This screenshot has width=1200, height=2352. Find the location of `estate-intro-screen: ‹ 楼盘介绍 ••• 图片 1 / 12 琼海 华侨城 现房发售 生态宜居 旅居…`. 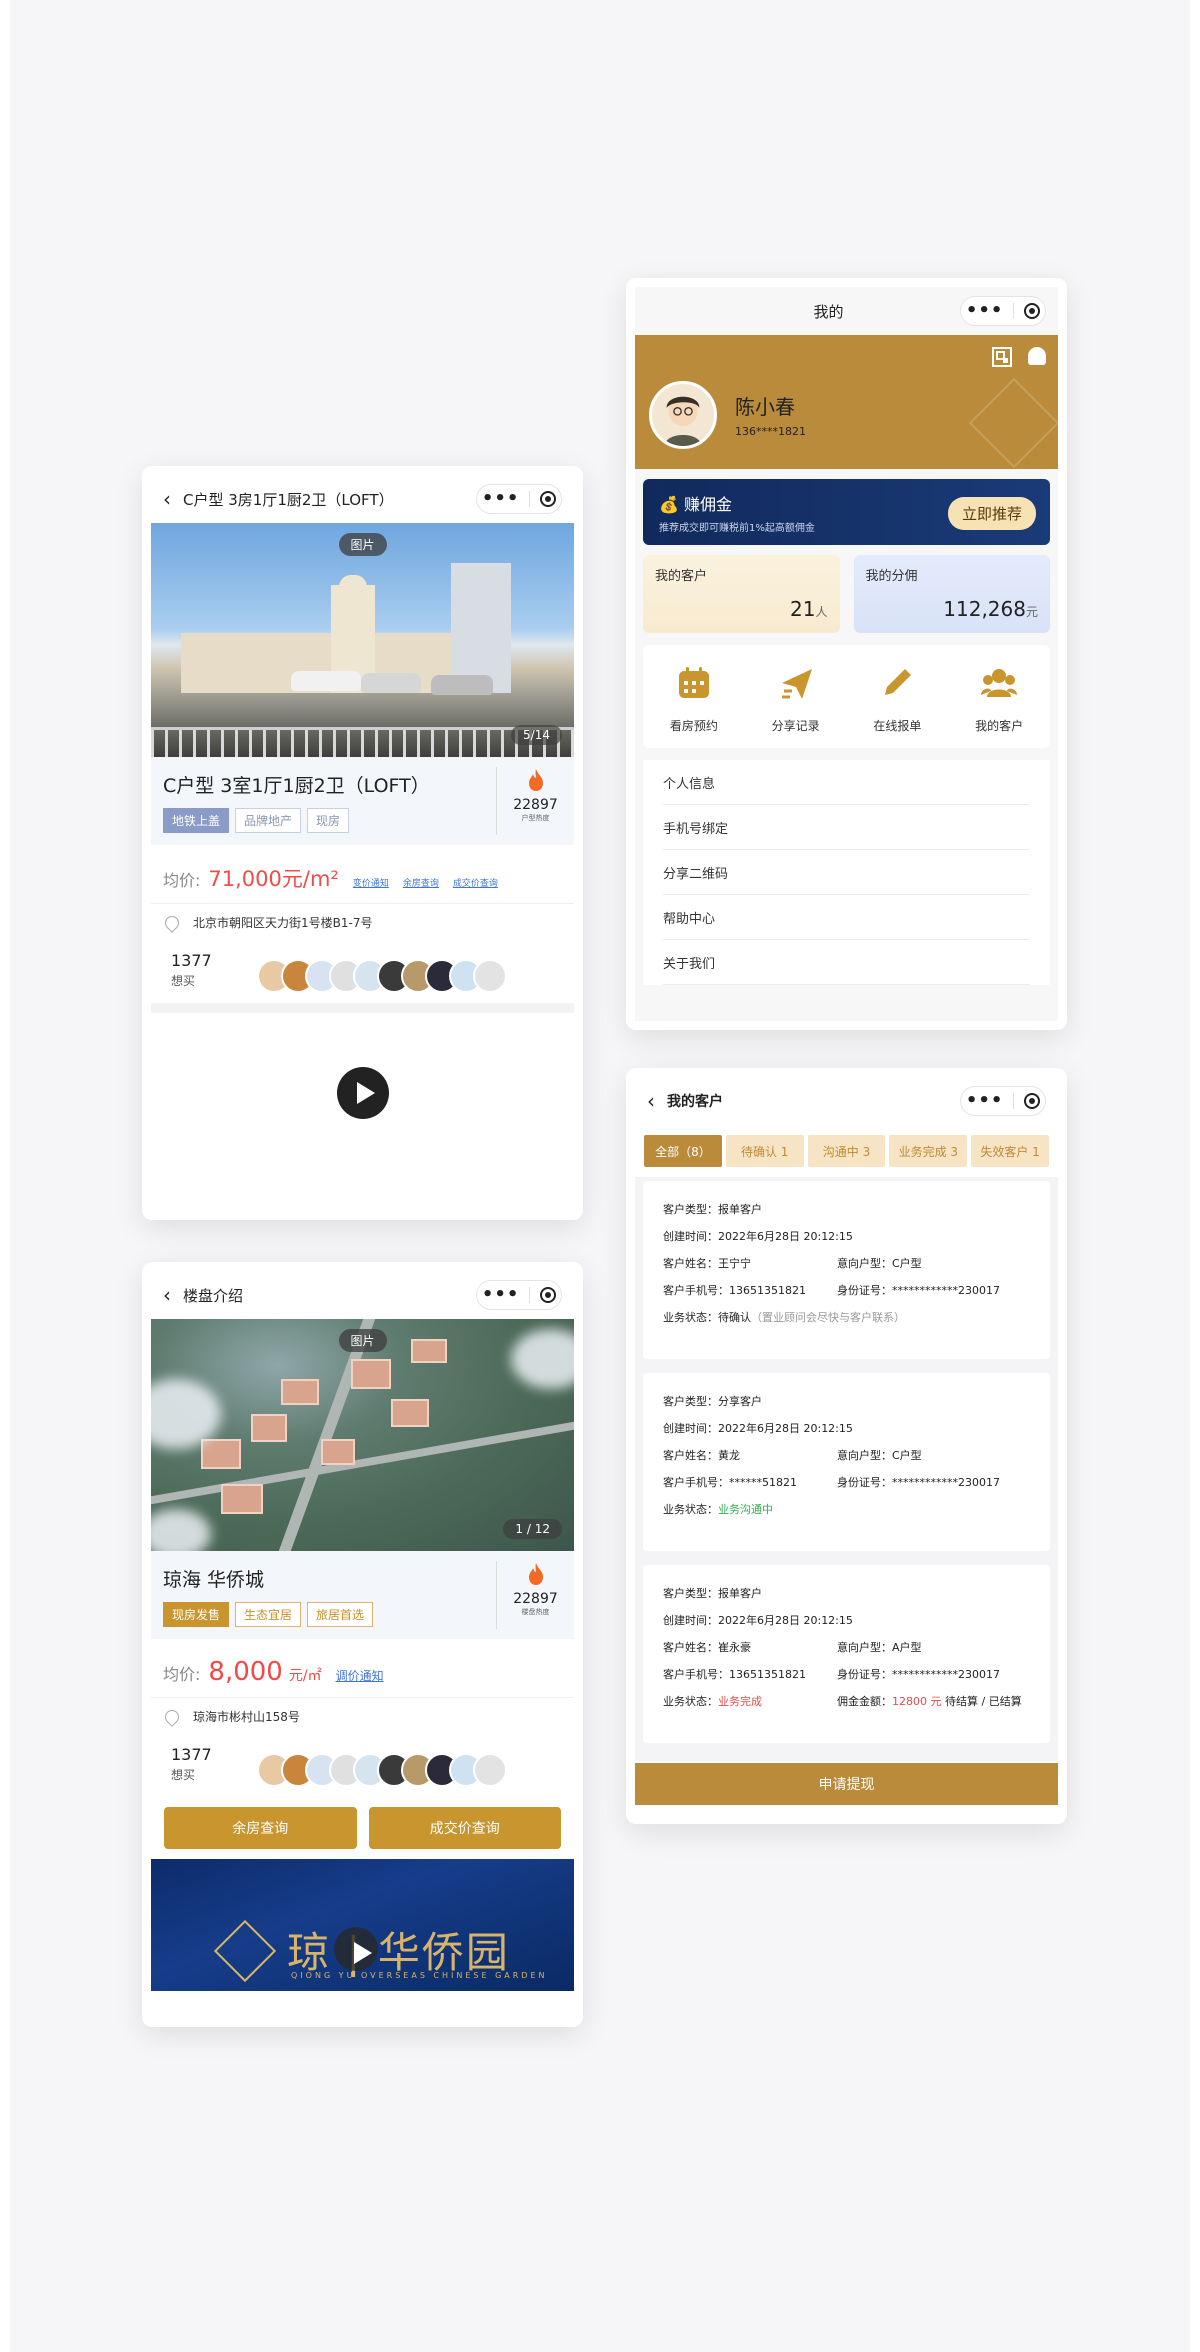

estate-intro-screen: ‹ 楼盘介绍 ••• 图片 1 / 12 琼海 华侨城 现房发售 生态宜居 旅居… is located at coordinates (362, 1644).